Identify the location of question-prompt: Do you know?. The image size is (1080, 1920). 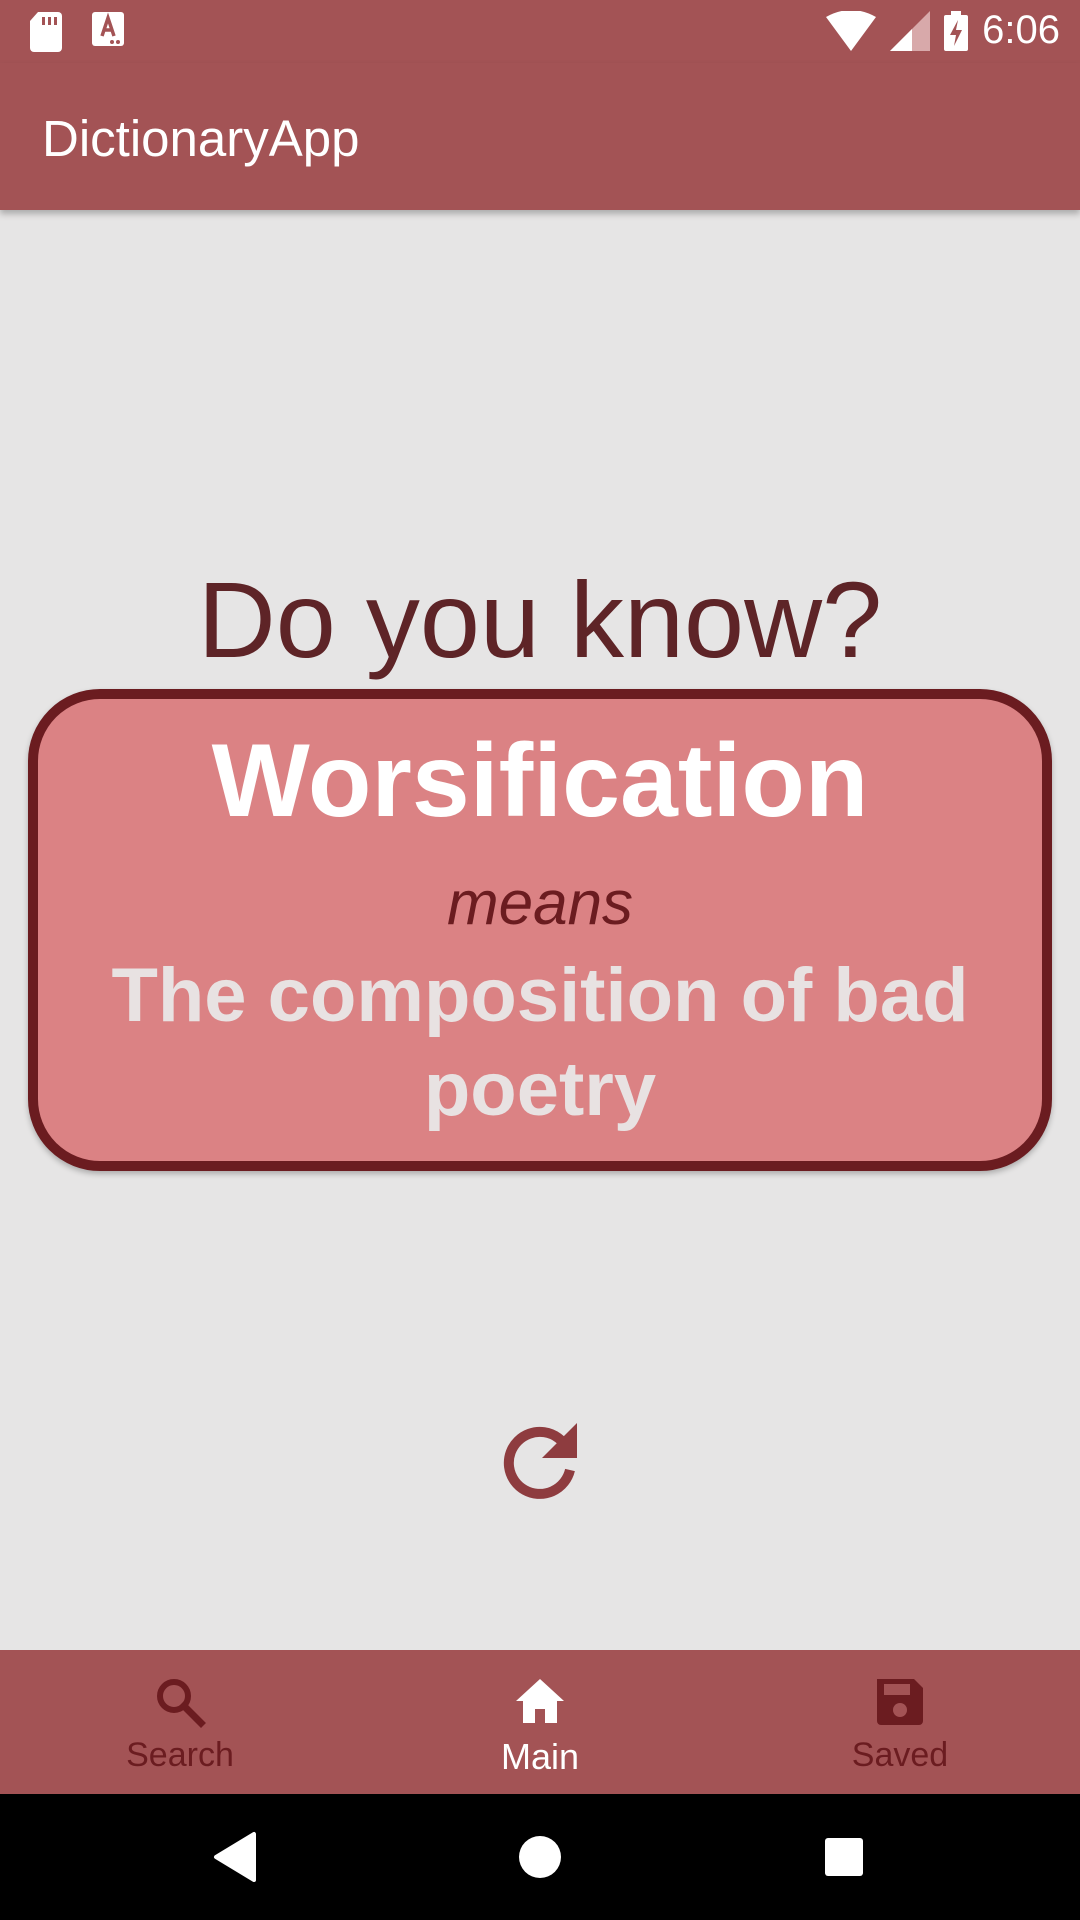
(540, 619).